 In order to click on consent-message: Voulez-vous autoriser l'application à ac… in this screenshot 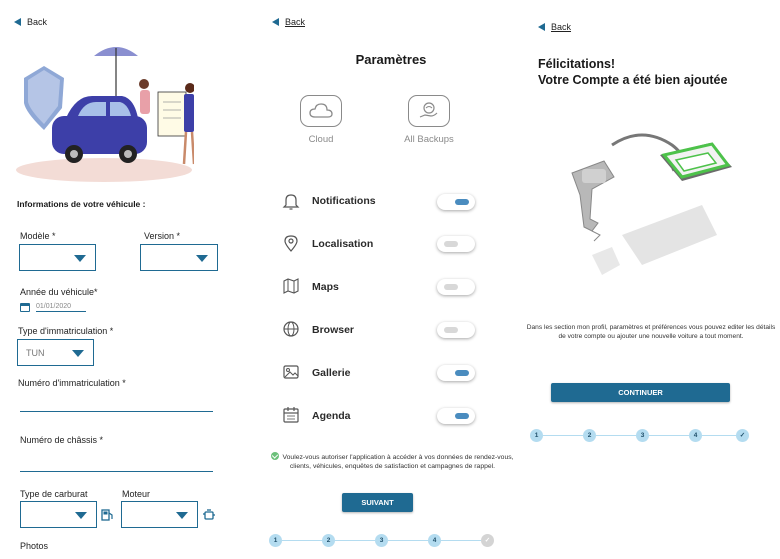, I will do `click(392, 461)`.